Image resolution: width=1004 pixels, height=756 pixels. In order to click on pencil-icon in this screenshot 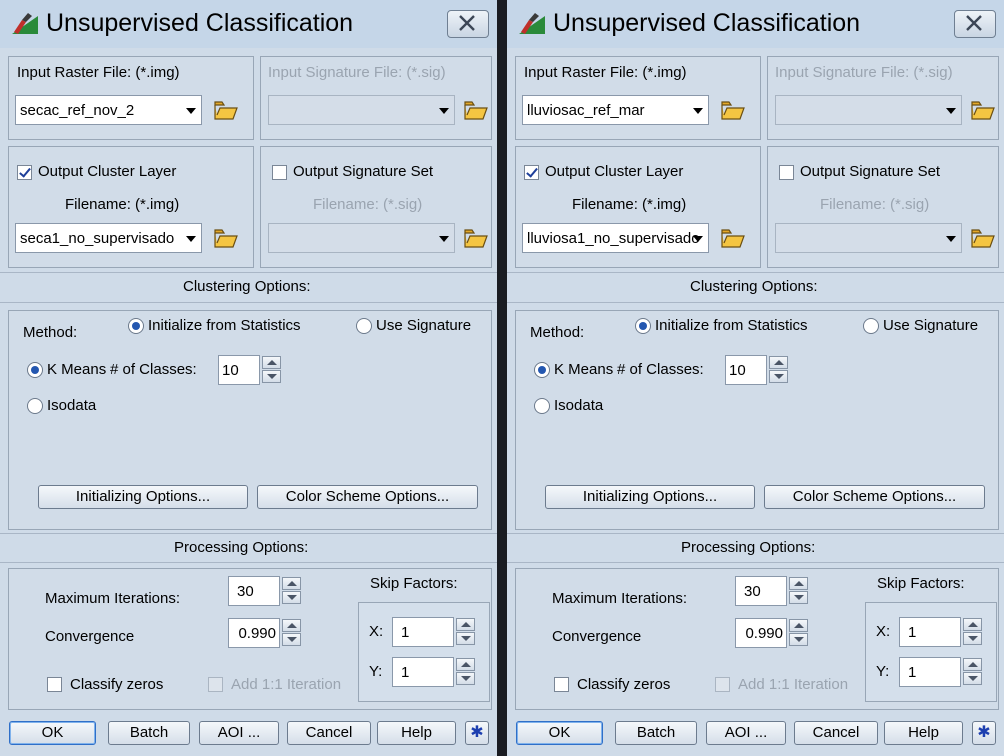, I will do `click(25, 23)`.